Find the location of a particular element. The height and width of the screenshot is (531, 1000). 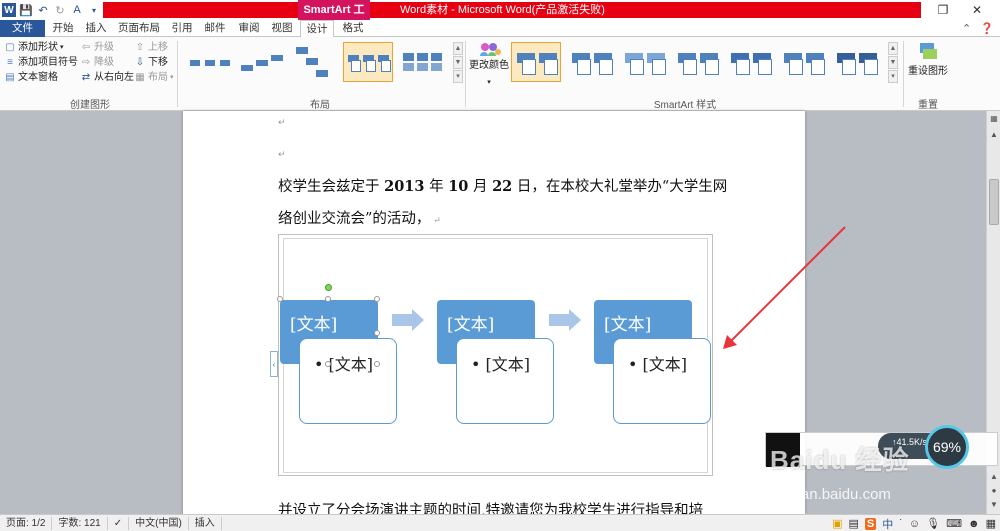

ribbon-tabs: 文件 开始 插入 页面布局 引用 邮件 审阅 视图 设计 格式 ⌃ ❓ is located at coordinates (500, 29).